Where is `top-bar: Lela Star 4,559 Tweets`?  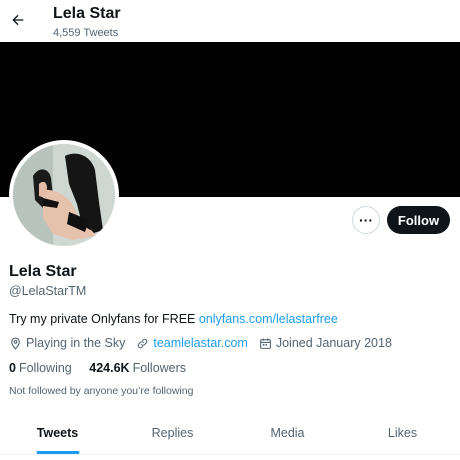 top-bar: Lela Star 4,559 Tweets is located at coordinates (230, 21).